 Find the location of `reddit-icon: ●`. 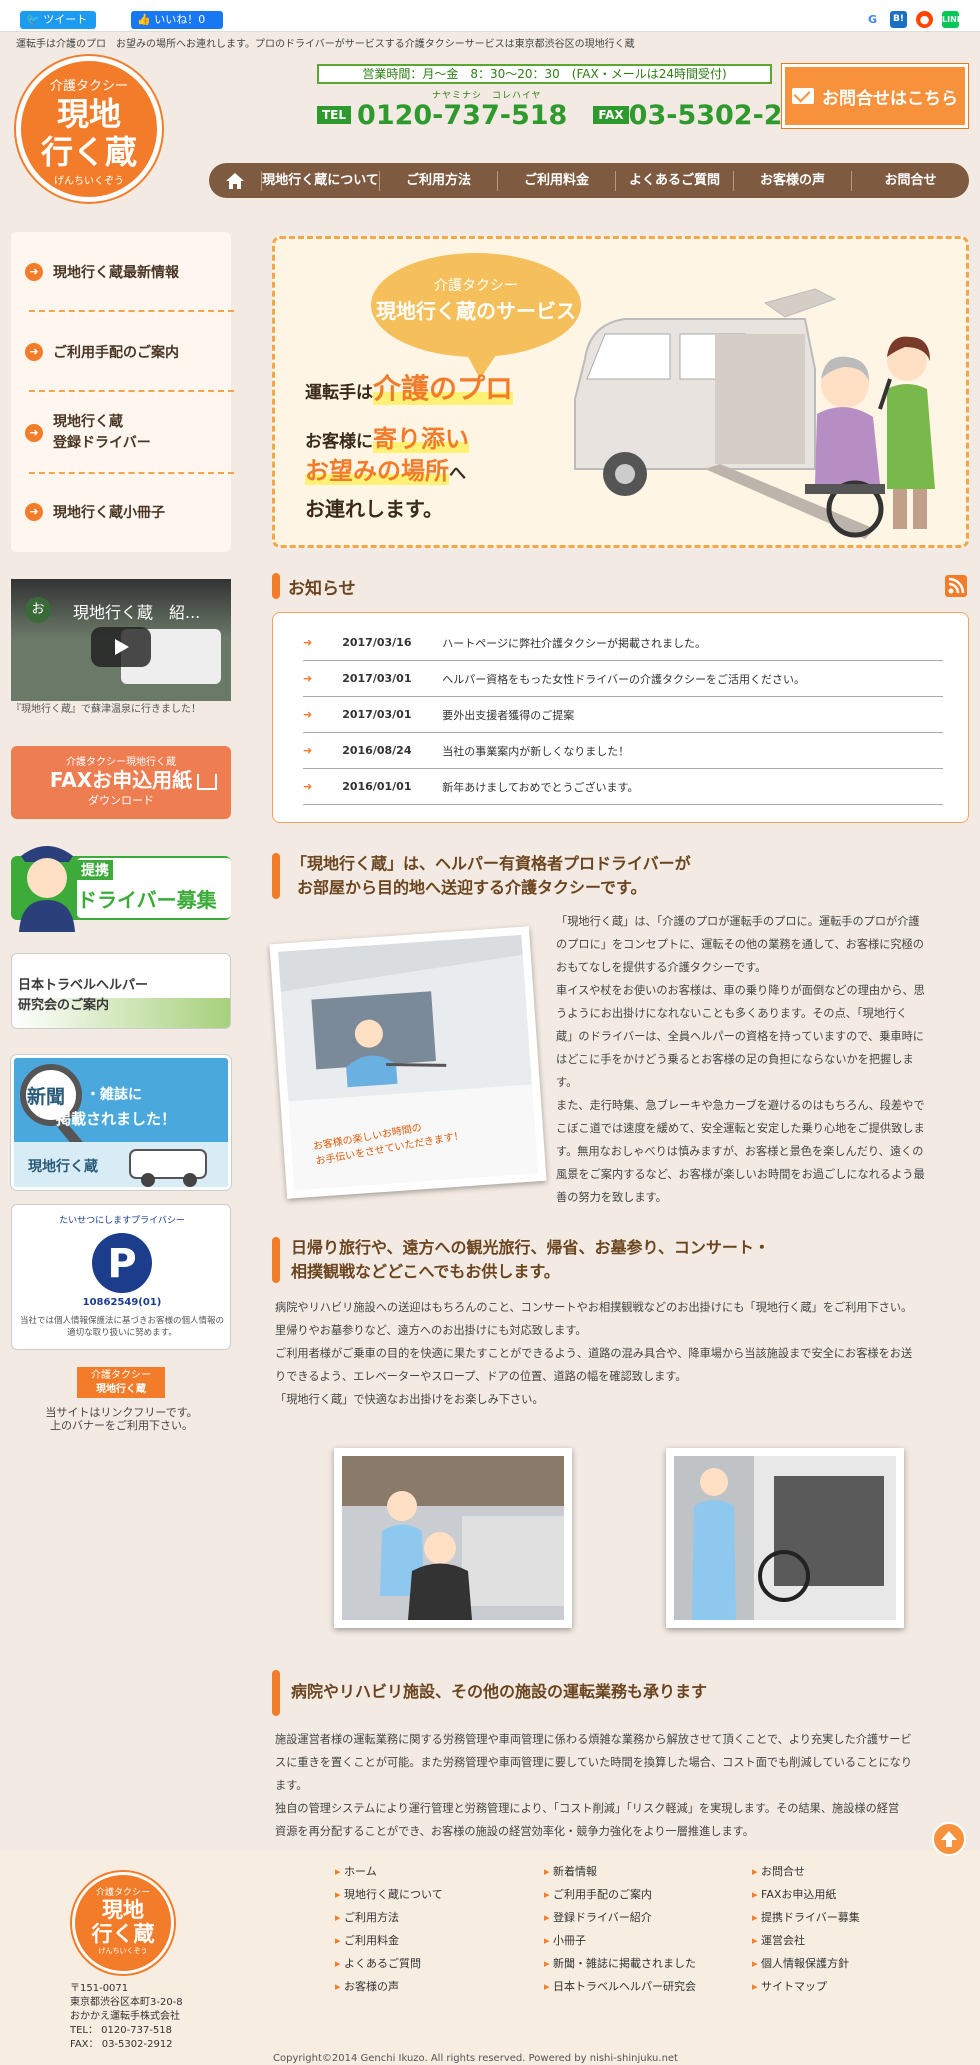

reddit-icon: ● is located at coordinates (924, 19).